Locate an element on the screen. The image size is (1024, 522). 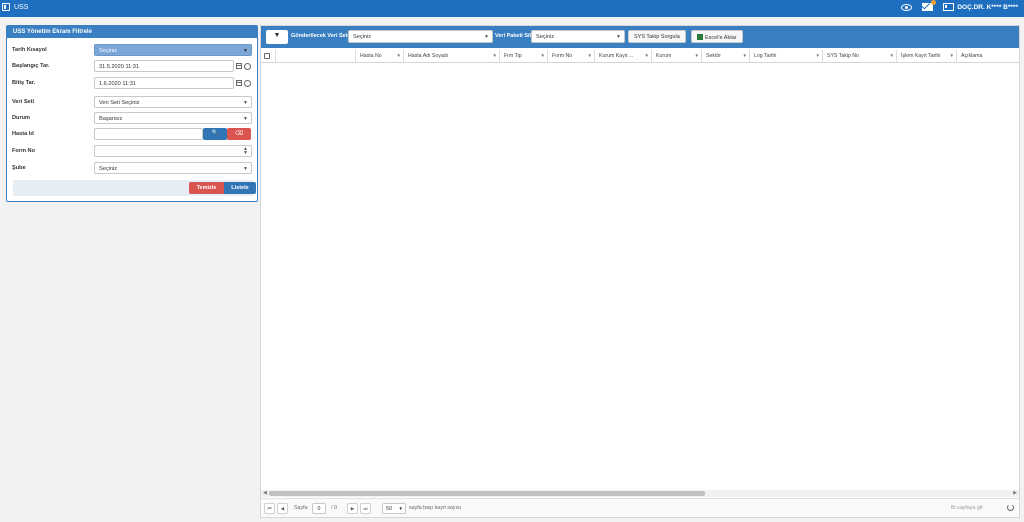
veri-paketi-value: Seçiniz is located at coordinates (545, 37).